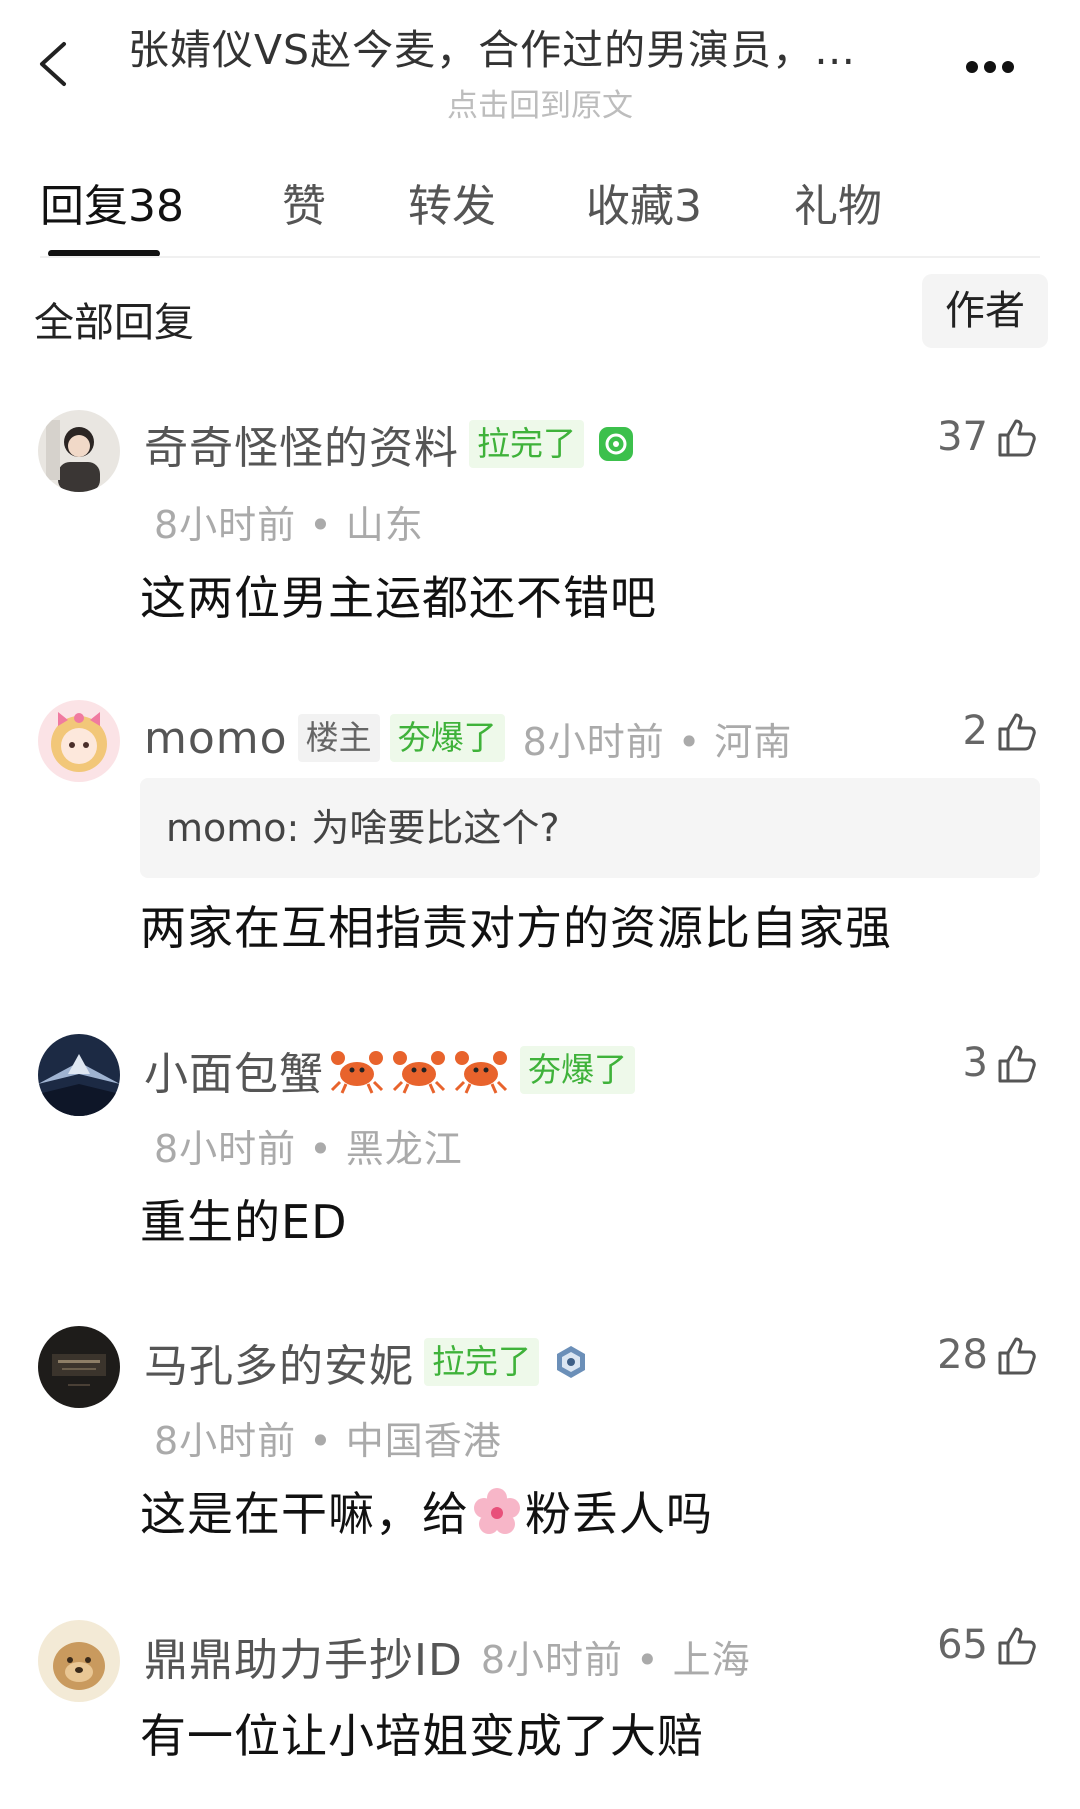 The height and width of the screenshot is (1809, 1080). Describe the element at coordinates (234, 1070) in the screenshot. I see `username: 小面包蟹` at that location.